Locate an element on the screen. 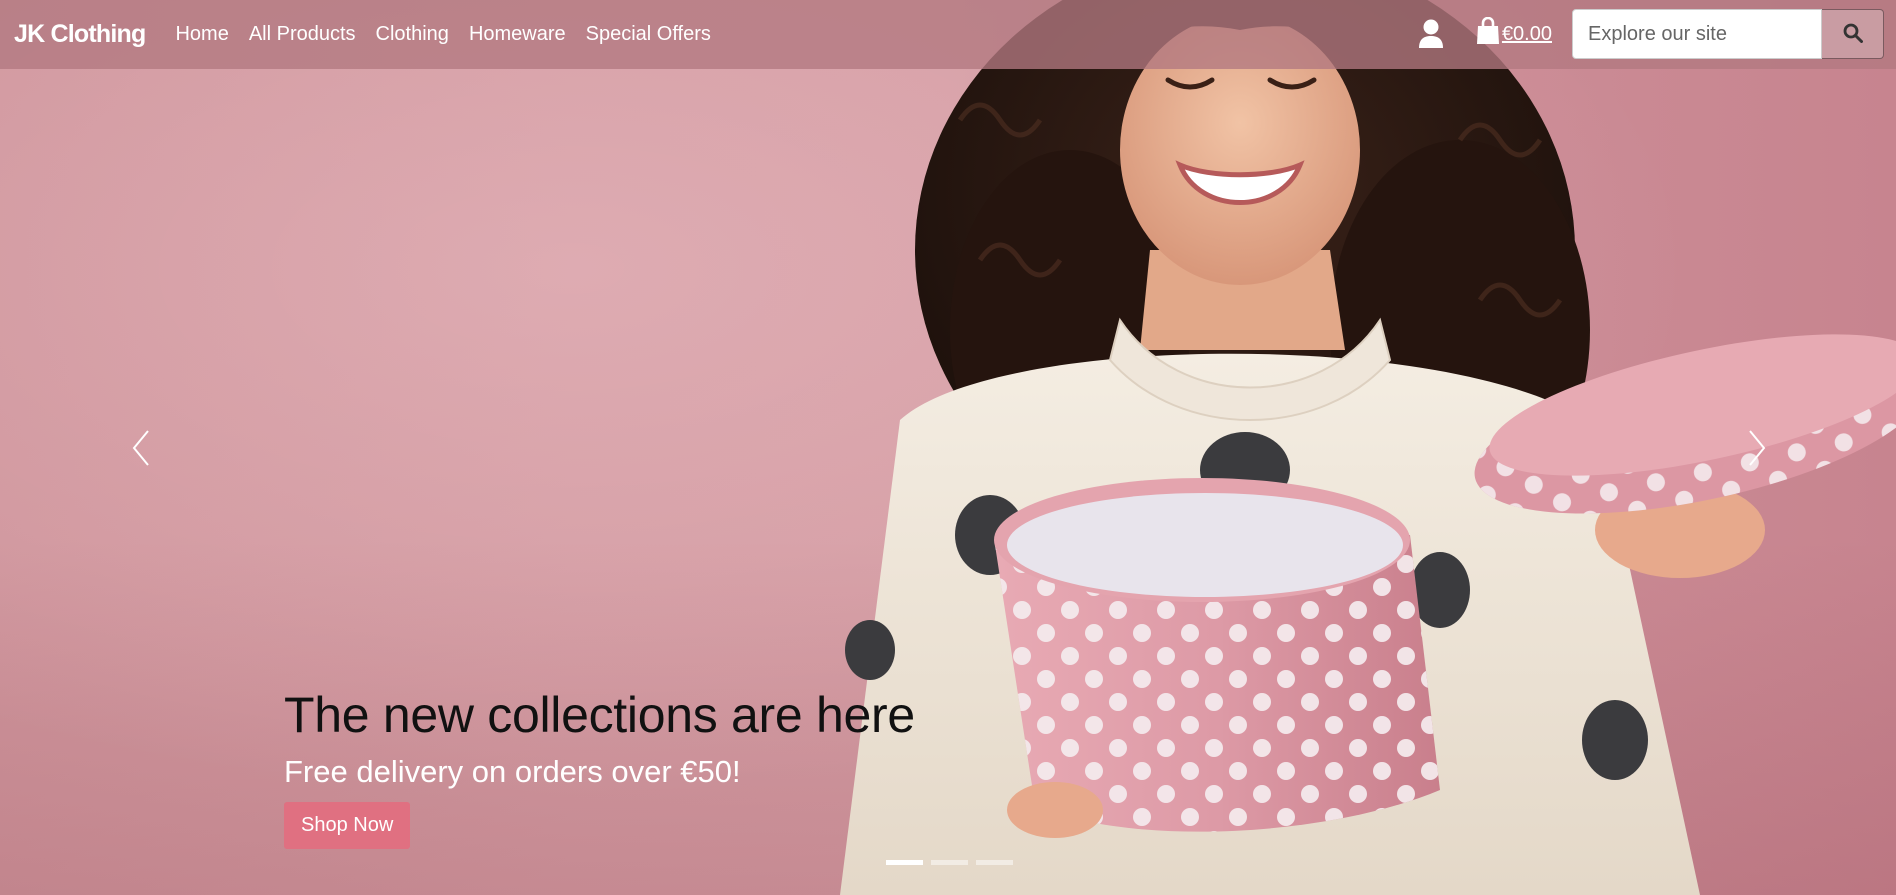  hero-subheading: Free delivery on orders over €50! is located at coordinates (512, 771).